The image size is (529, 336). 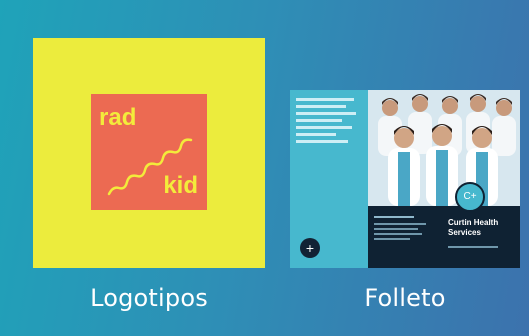 I want to click on brochure-info-text-placeholder, so click(x=403, y=229).